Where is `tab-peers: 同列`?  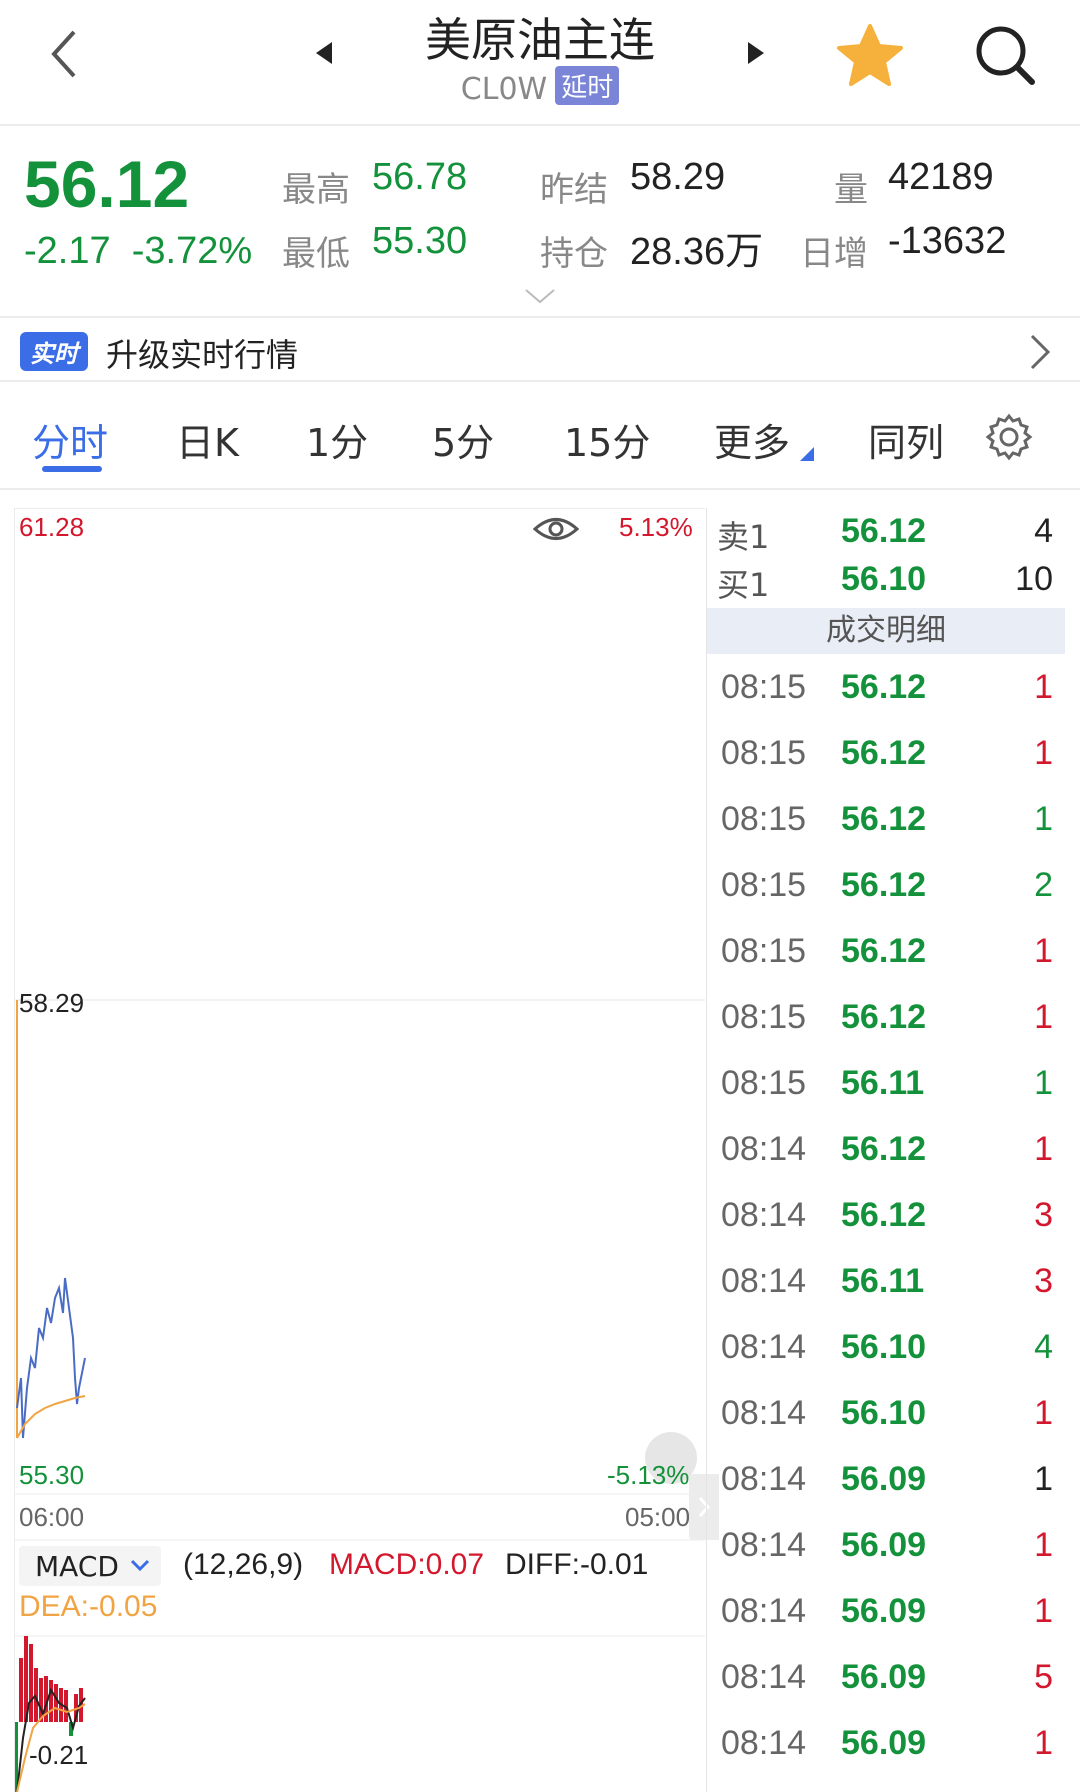 tab-peers: 同列 is located at coordinates (906, 439).